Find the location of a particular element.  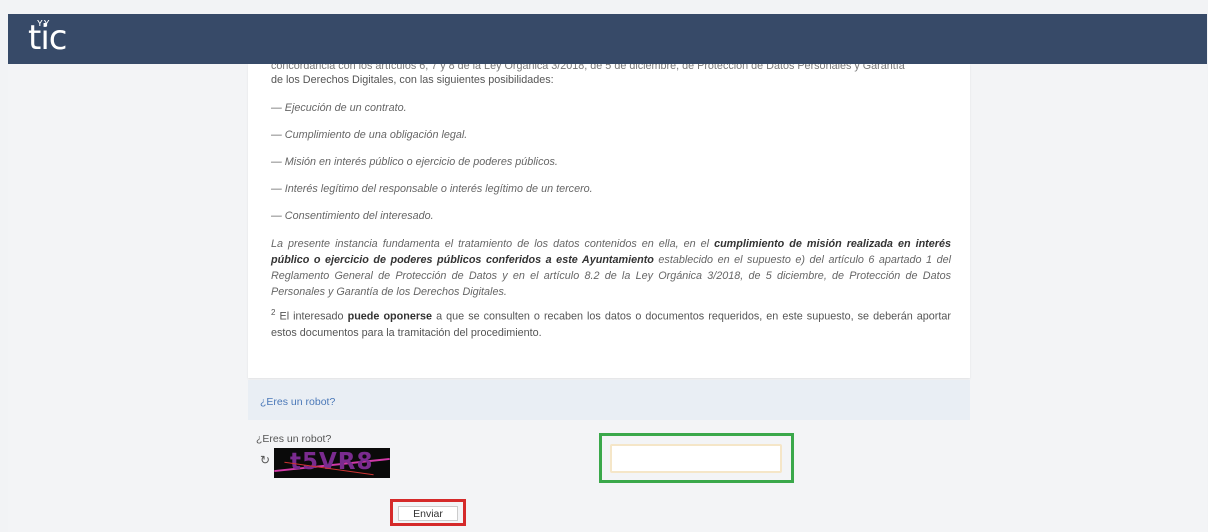

legal-basis-item: — Ejecución de un contrato. is located at coordinates (339, 108).